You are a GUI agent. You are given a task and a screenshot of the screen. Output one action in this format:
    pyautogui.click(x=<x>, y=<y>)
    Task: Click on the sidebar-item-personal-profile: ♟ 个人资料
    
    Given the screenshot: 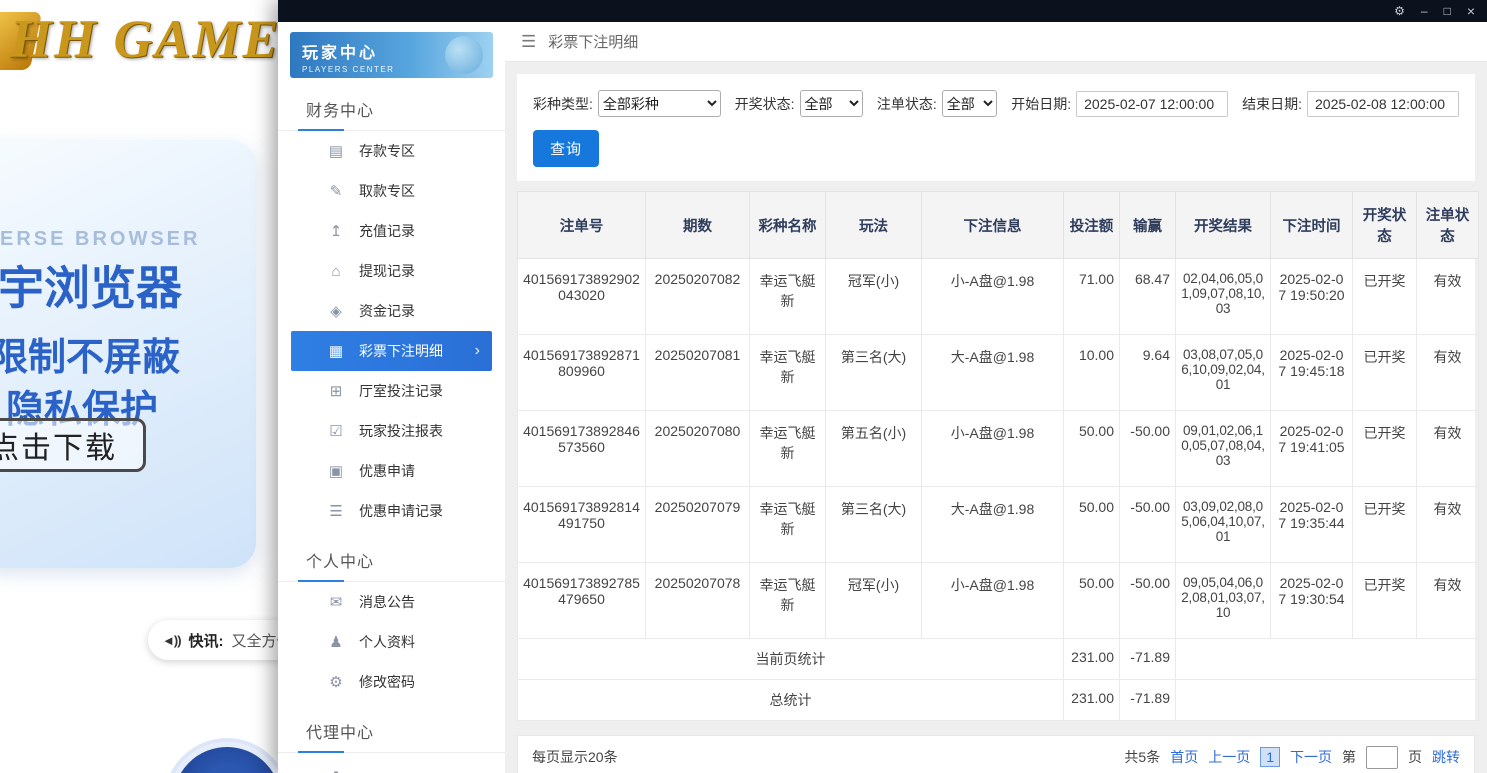 What is the action you would take?
    pyautogui.click(x=391, y=642)
    